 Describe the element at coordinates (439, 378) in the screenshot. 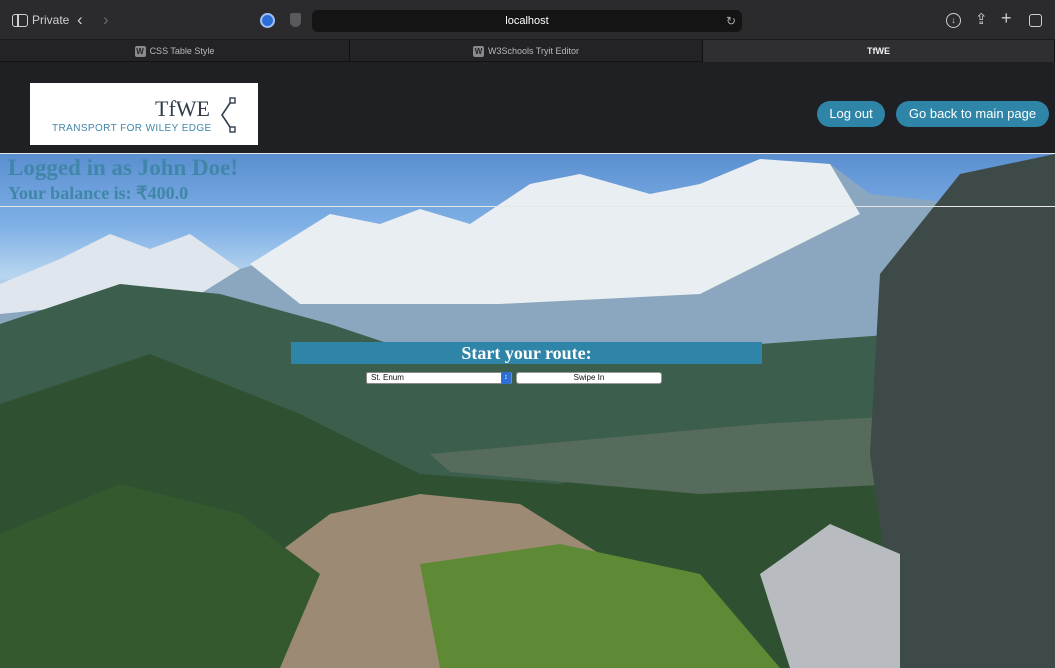

I see `station-select: St. Enum ↕` at that location.